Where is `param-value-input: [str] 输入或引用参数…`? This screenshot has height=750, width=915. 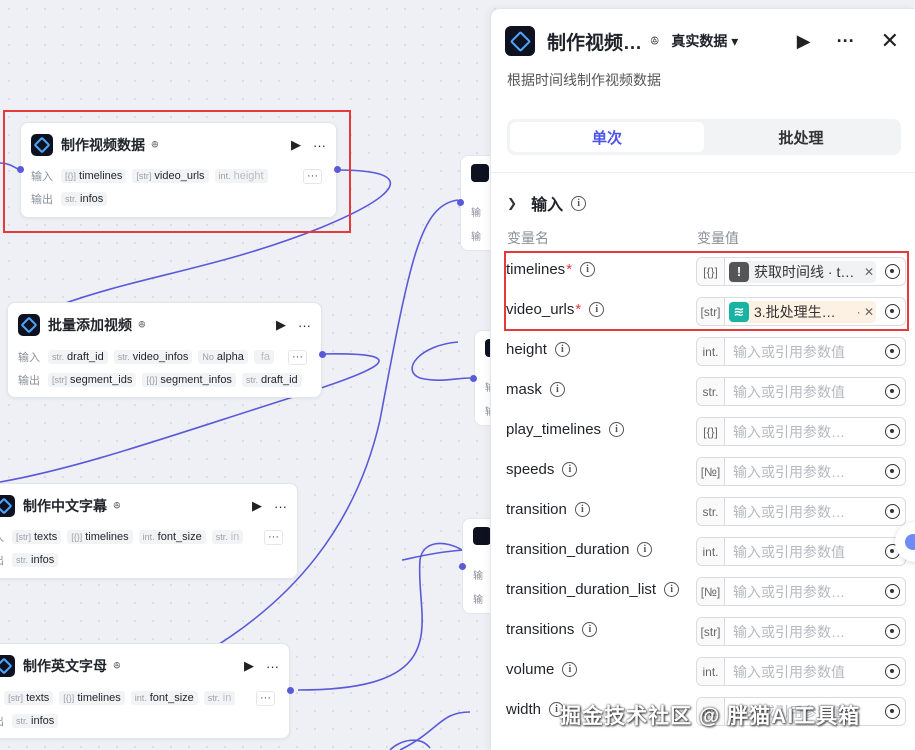 param-value-input: [str] 输入或引用参数… is located at coordinates (801, 631).